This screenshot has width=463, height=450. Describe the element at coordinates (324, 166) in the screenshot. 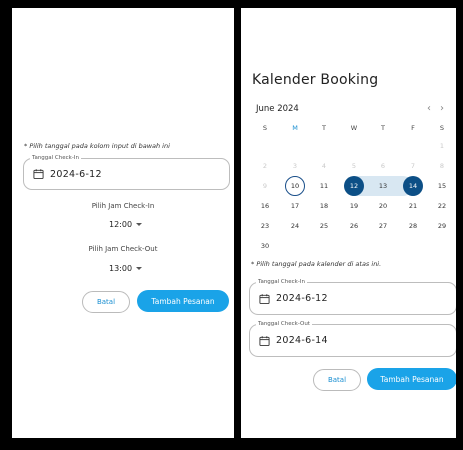

I see `calendar-day: 4` at that location.